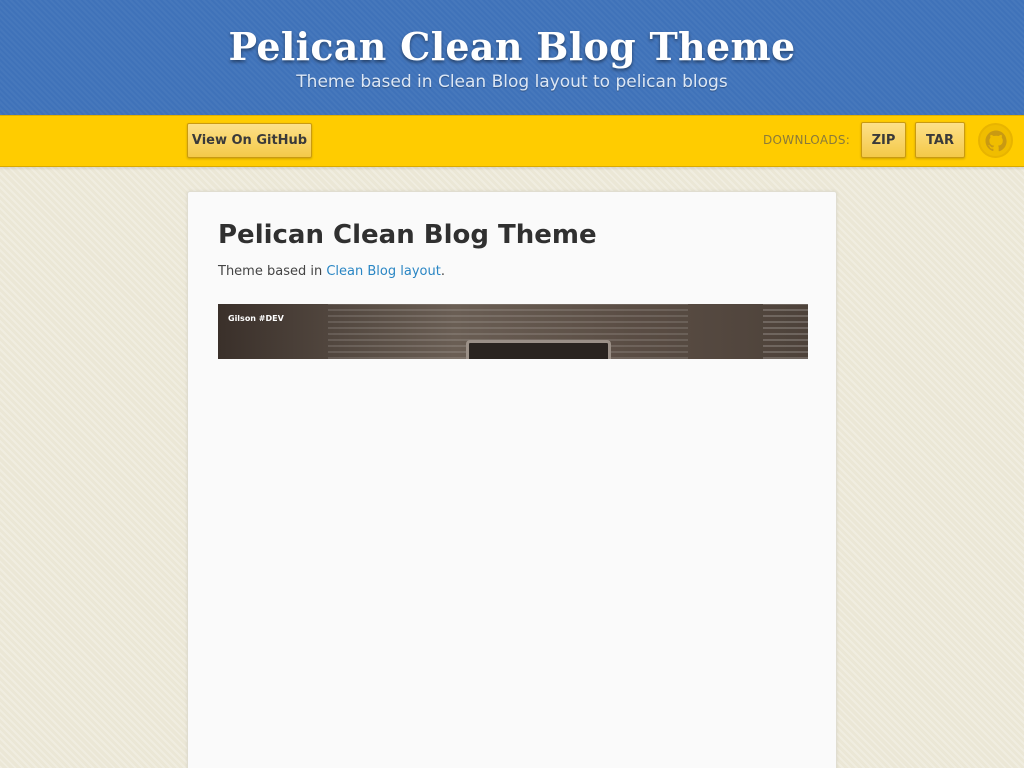 Image resolution: width=1024 pixels, height=768 pixels. Describe the element at coordinates (383, 271) in the screenshot. I see `clean-blog-layout-link: Clean Blog layout` at that location.